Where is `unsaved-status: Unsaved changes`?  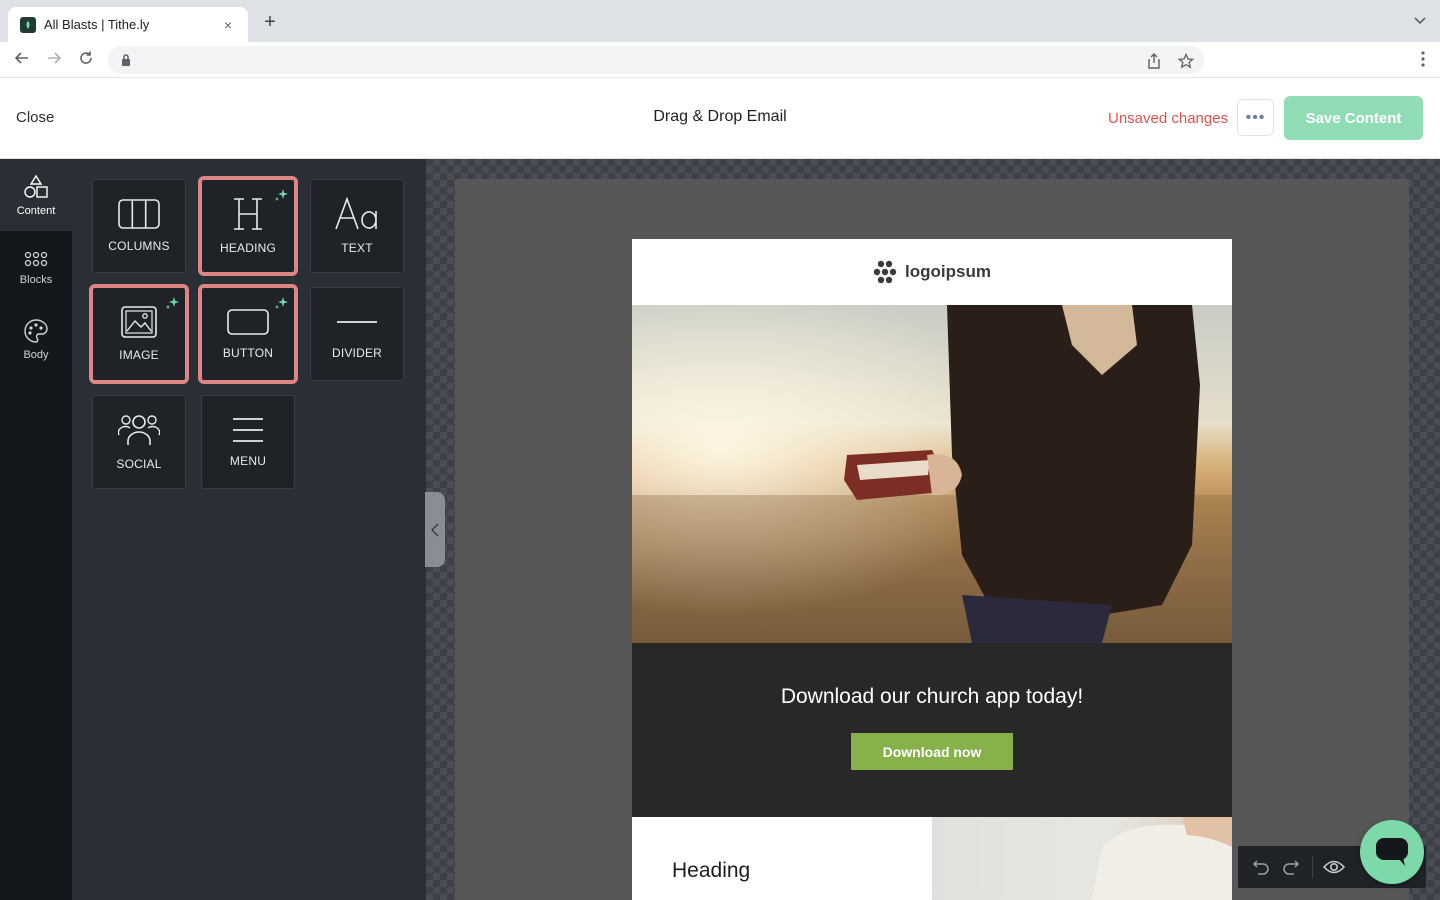
unsaved-status: Unsaved changes is located at coordinates (1168, 118).